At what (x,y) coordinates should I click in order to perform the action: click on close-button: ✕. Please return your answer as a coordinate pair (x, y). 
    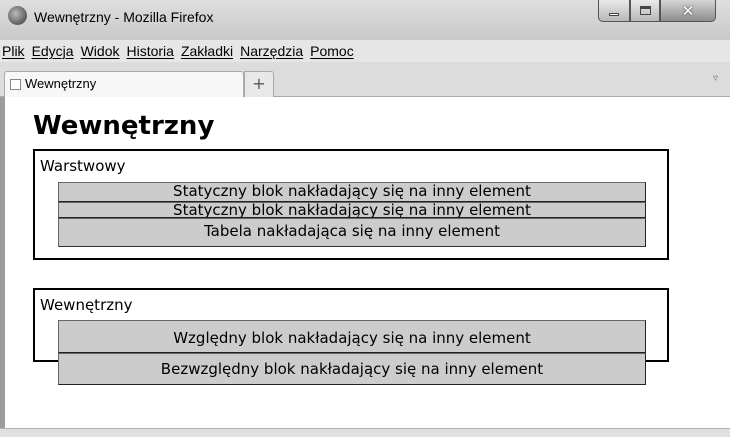
    Looking at the image, I should click on (688, 11).